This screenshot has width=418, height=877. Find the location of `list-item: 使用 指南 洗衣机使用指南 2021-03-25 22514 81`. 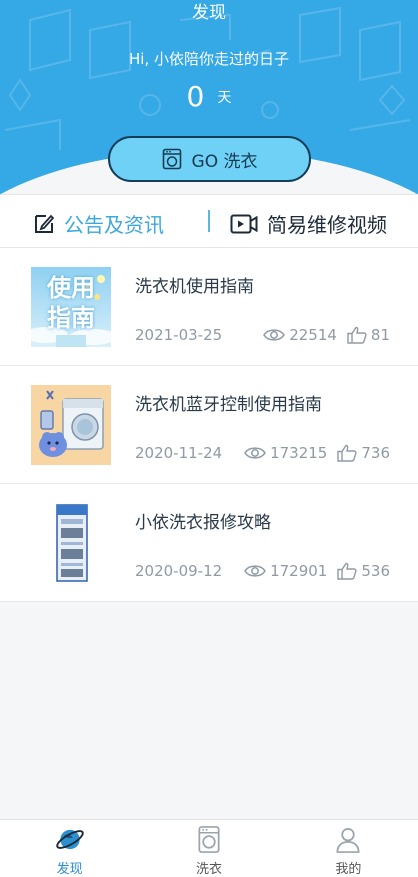

list-item: 使用 指南 洗衣机使用指南 2021-03-25 22514 81 is located at coordinates (209, 307).